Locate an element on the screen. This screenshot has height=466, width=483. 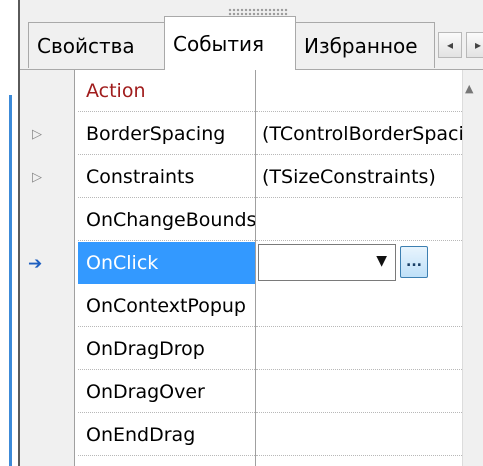
property-name: OnContextPopup is located at coordinates (166, 306).